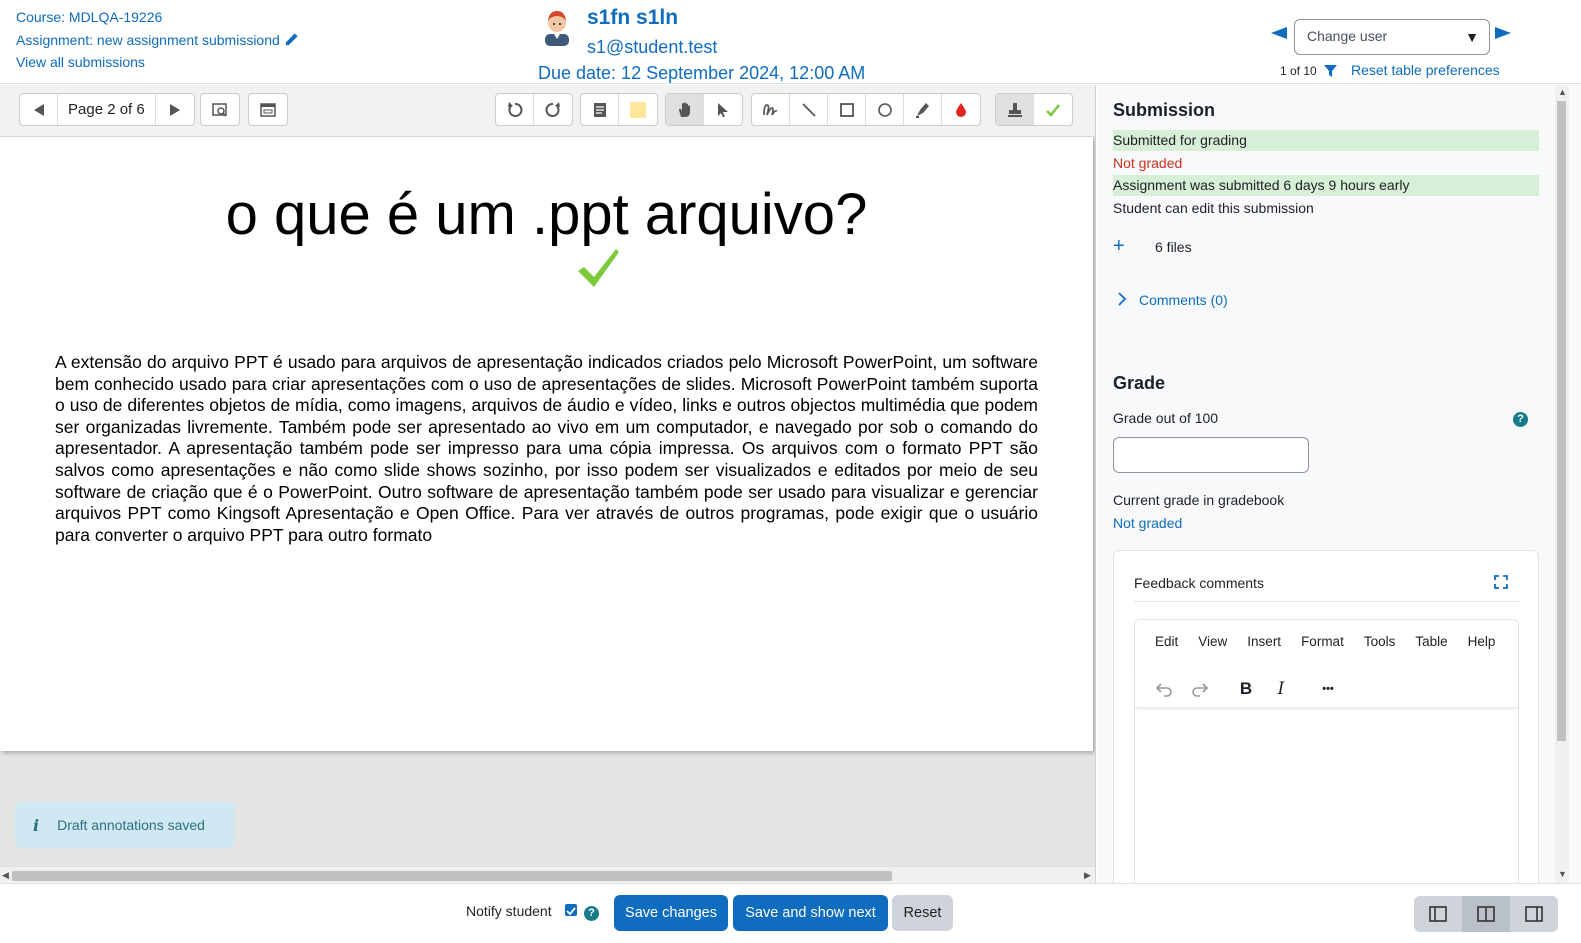  I want to click on menu-tools: Tools, so click(1380, 641).